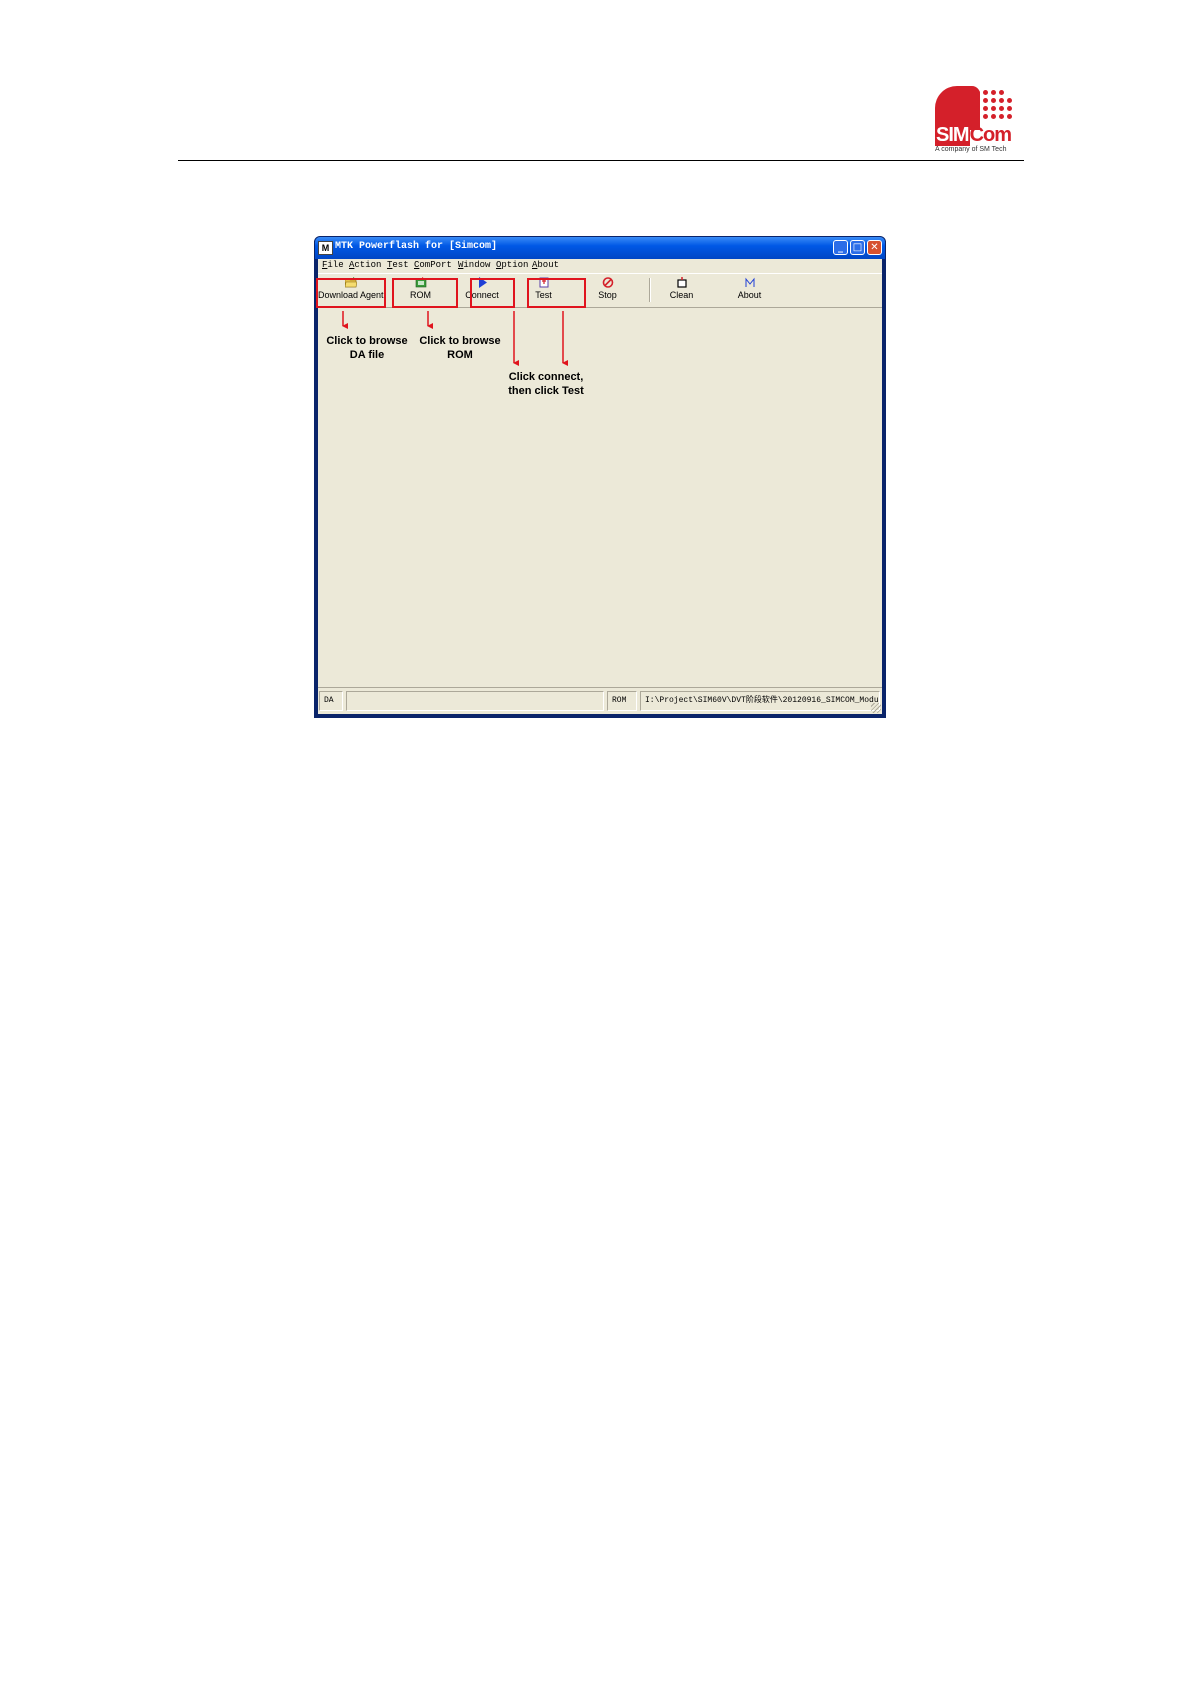  What do you see at coordinates (460, 355) in the screenshot?
I see `note-browse-rom-line2: ROM` at bounding box center [460, 355].